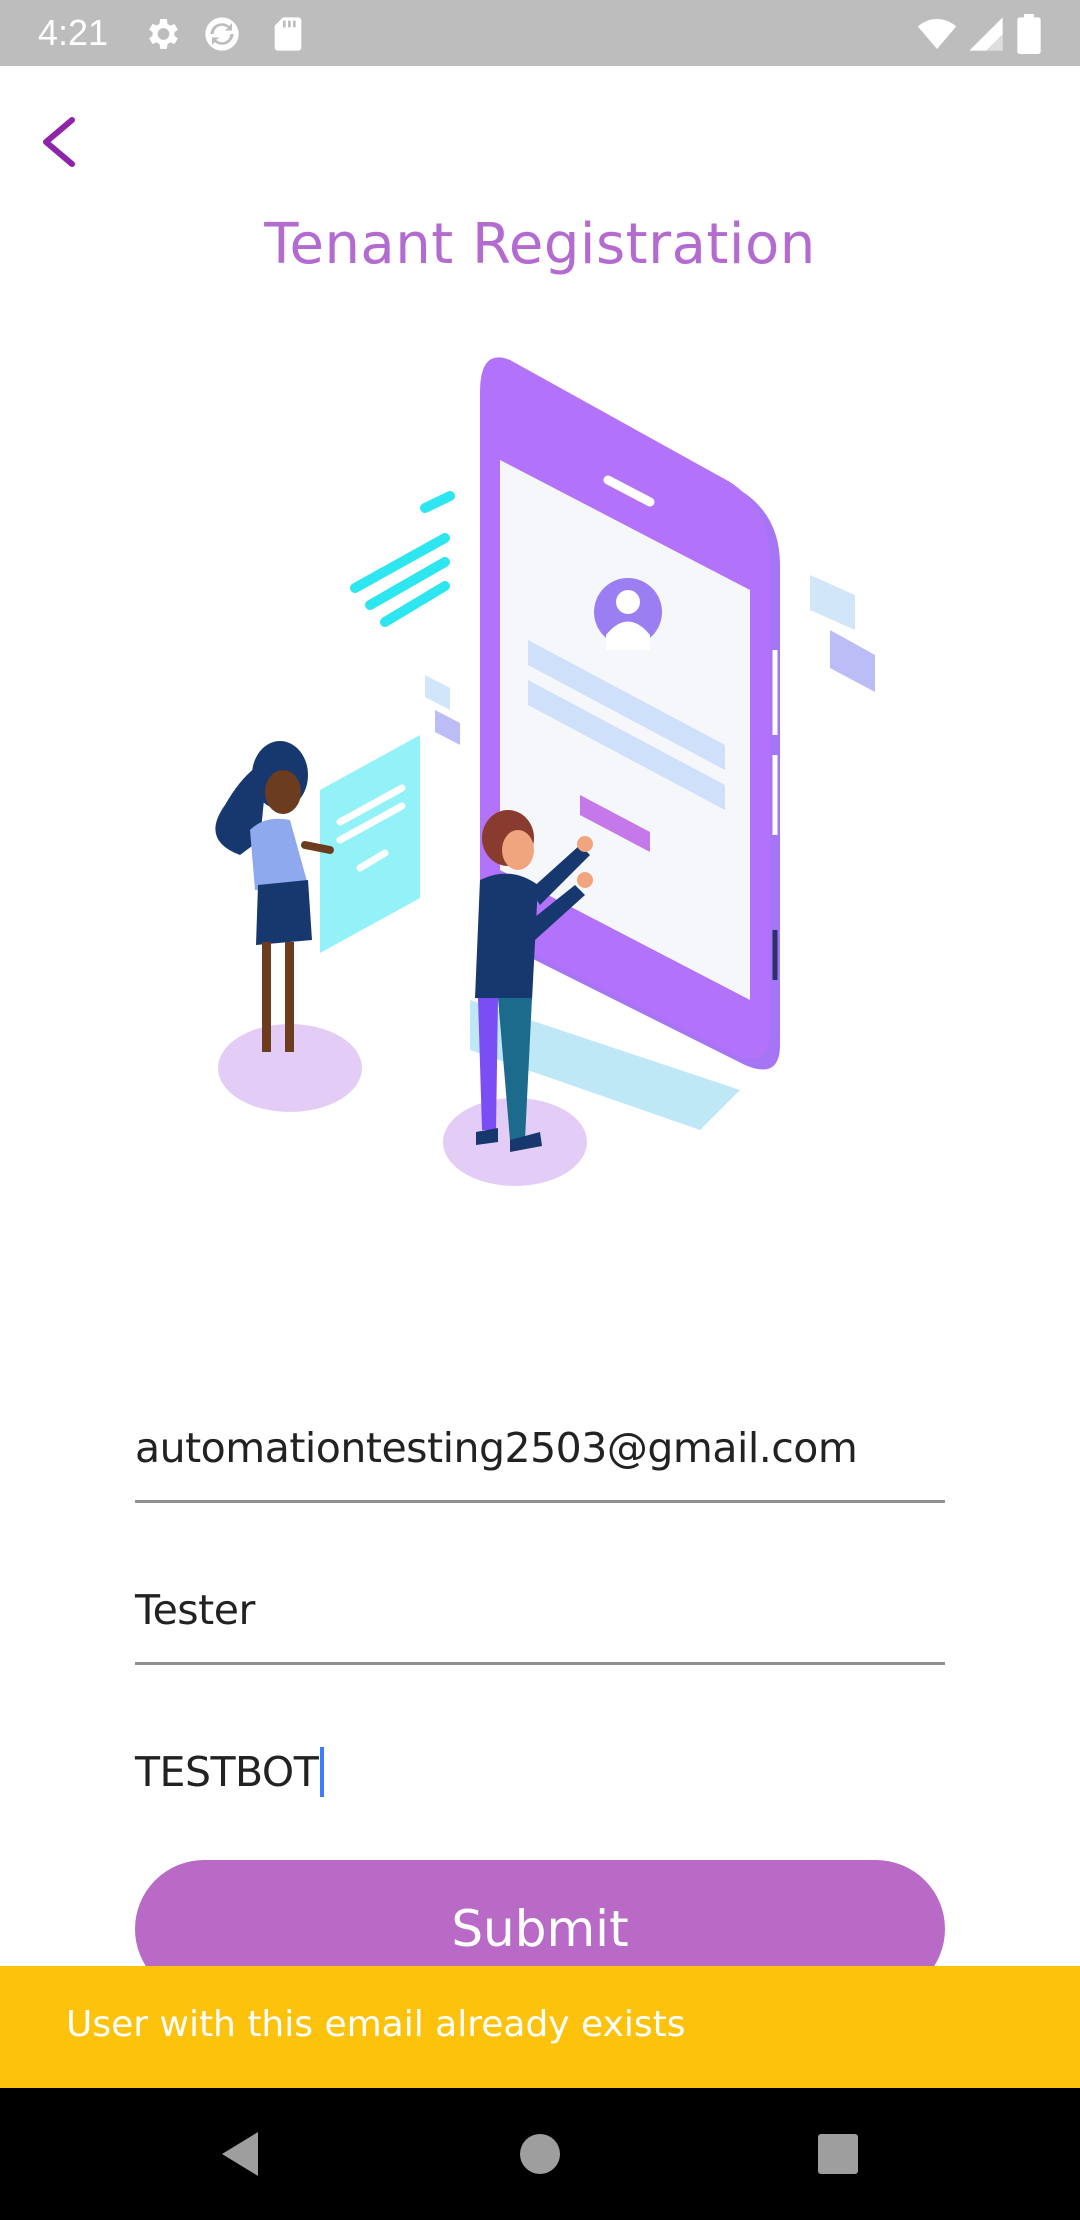 Image resolution: width=1080 pixels, height=2220 pixels. Describe the element at coordinates (163, 34) in the screenshot. I see `gear-icon` at that location.